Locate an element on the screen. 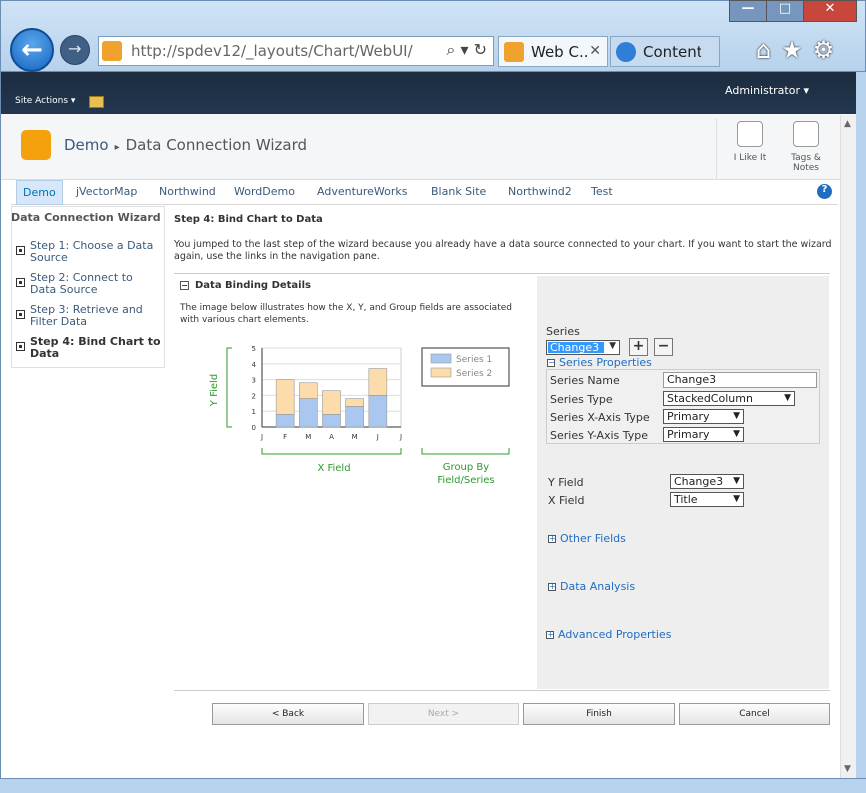 Image resolution: width=866 pixels, height=793 pixels. cancel-button: Cancel is located at coordinates (754, 714).